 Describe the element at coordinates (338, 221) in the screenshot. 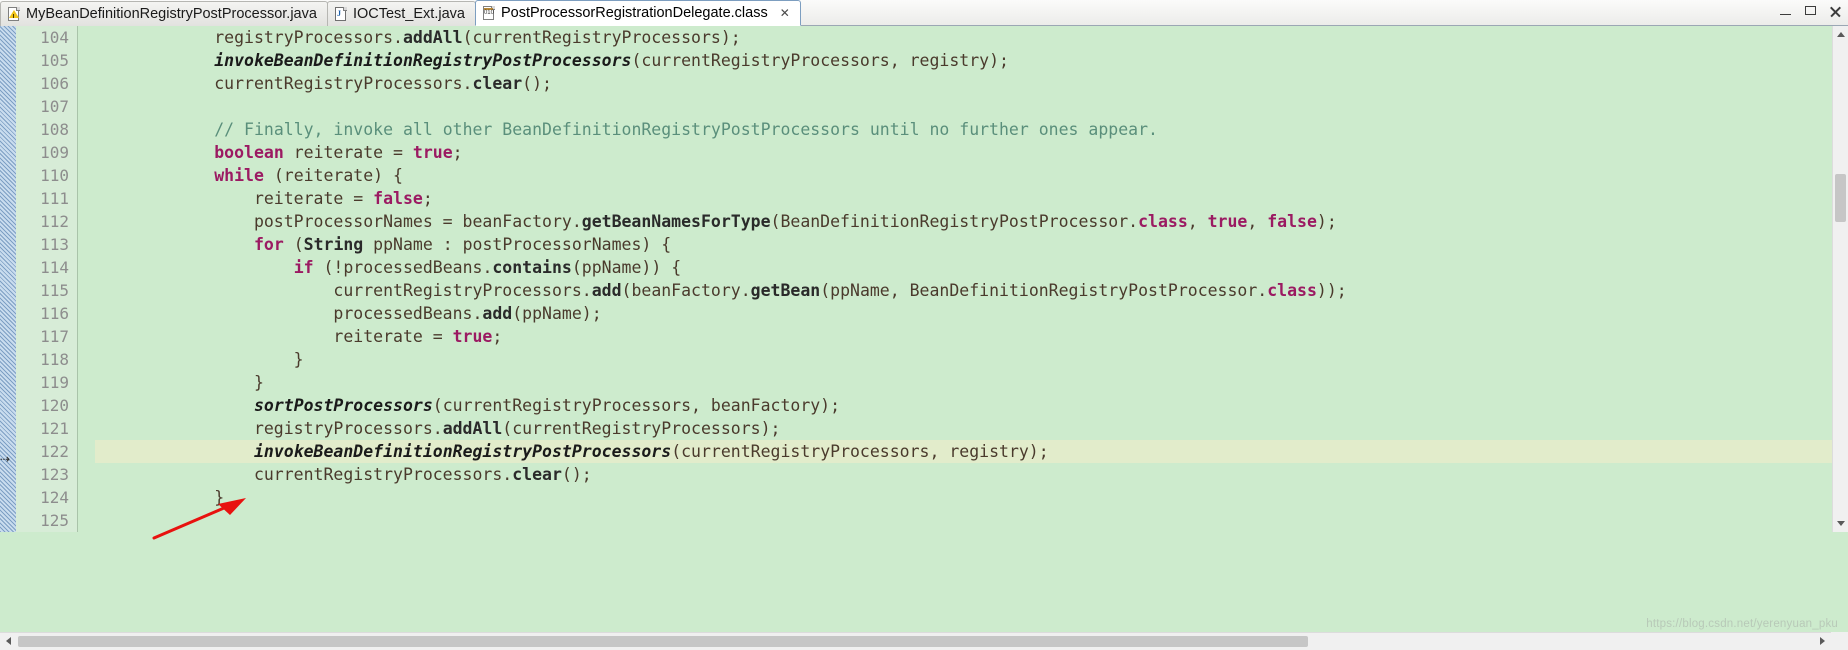

I see `code-token: postProcessorNames = beanFactory.` at that location.